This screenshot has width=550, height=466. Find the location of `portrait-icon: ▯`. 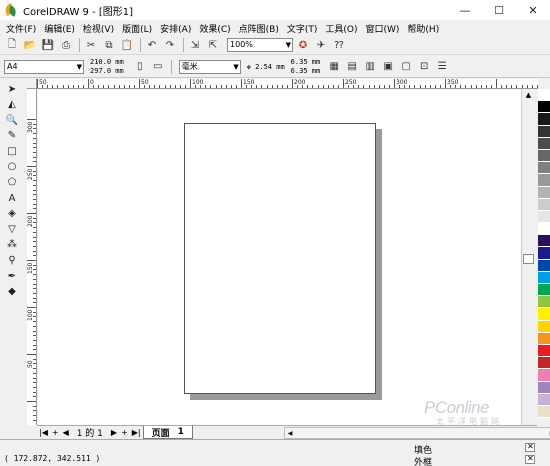

portrait-icon: ▯ is located at coordinates (140, 67).